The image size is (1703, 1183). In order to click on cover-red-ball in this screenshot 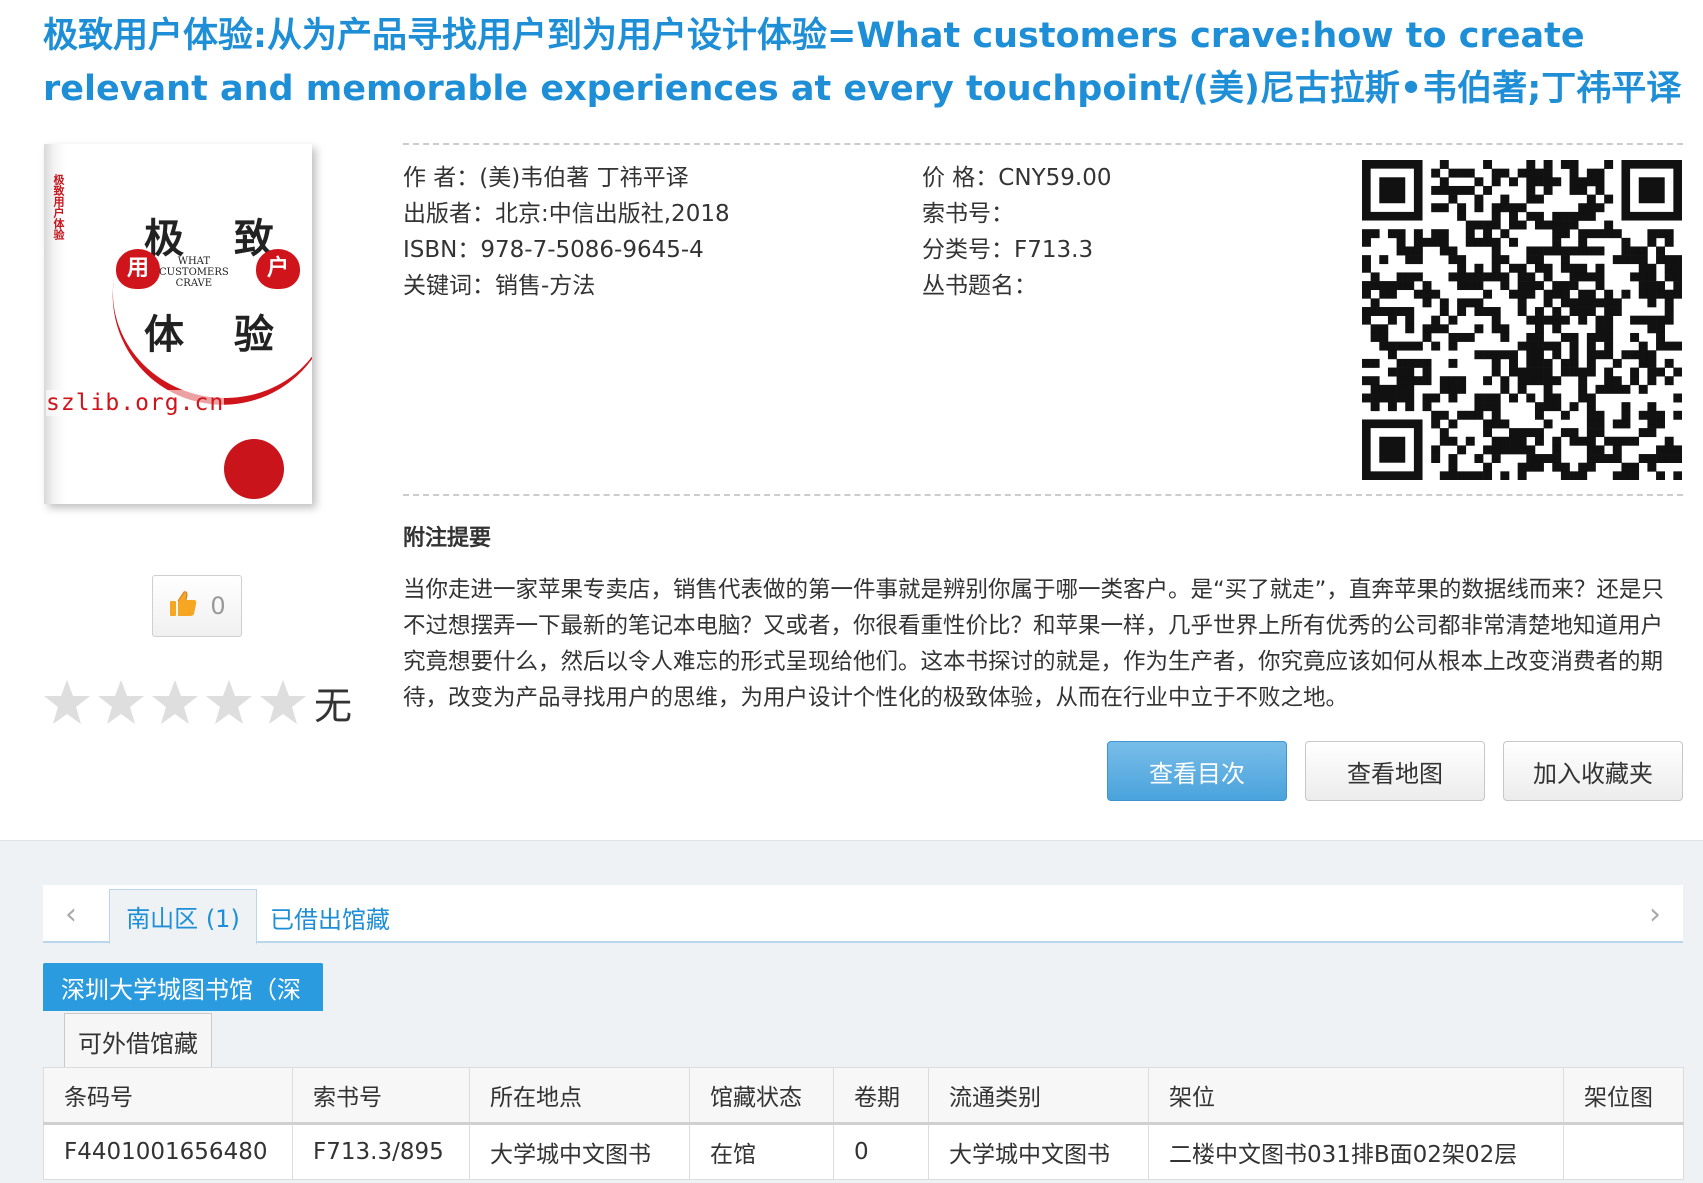, I will do `click(254, 469)`.